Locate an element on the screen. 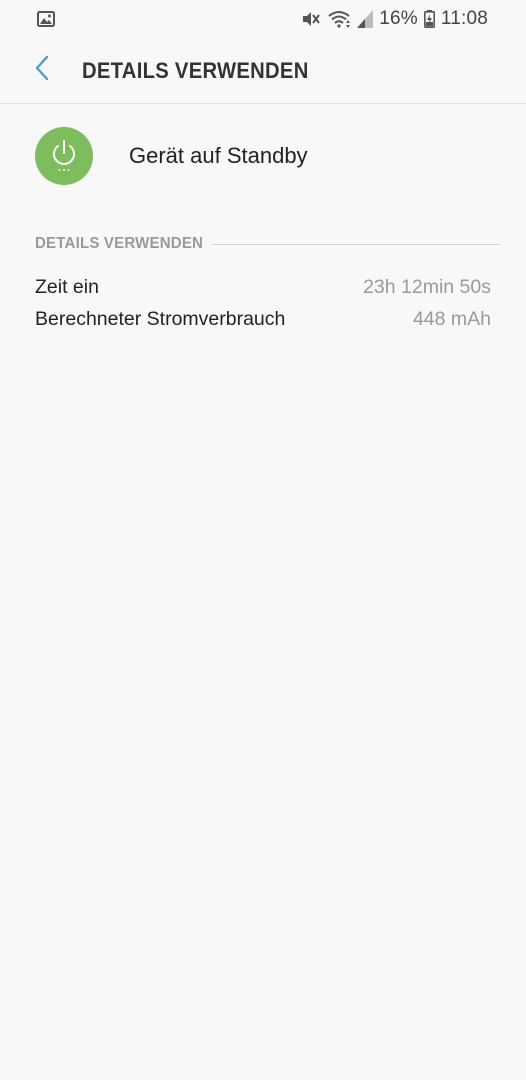  section-divider is located at coordinates (355, 244).